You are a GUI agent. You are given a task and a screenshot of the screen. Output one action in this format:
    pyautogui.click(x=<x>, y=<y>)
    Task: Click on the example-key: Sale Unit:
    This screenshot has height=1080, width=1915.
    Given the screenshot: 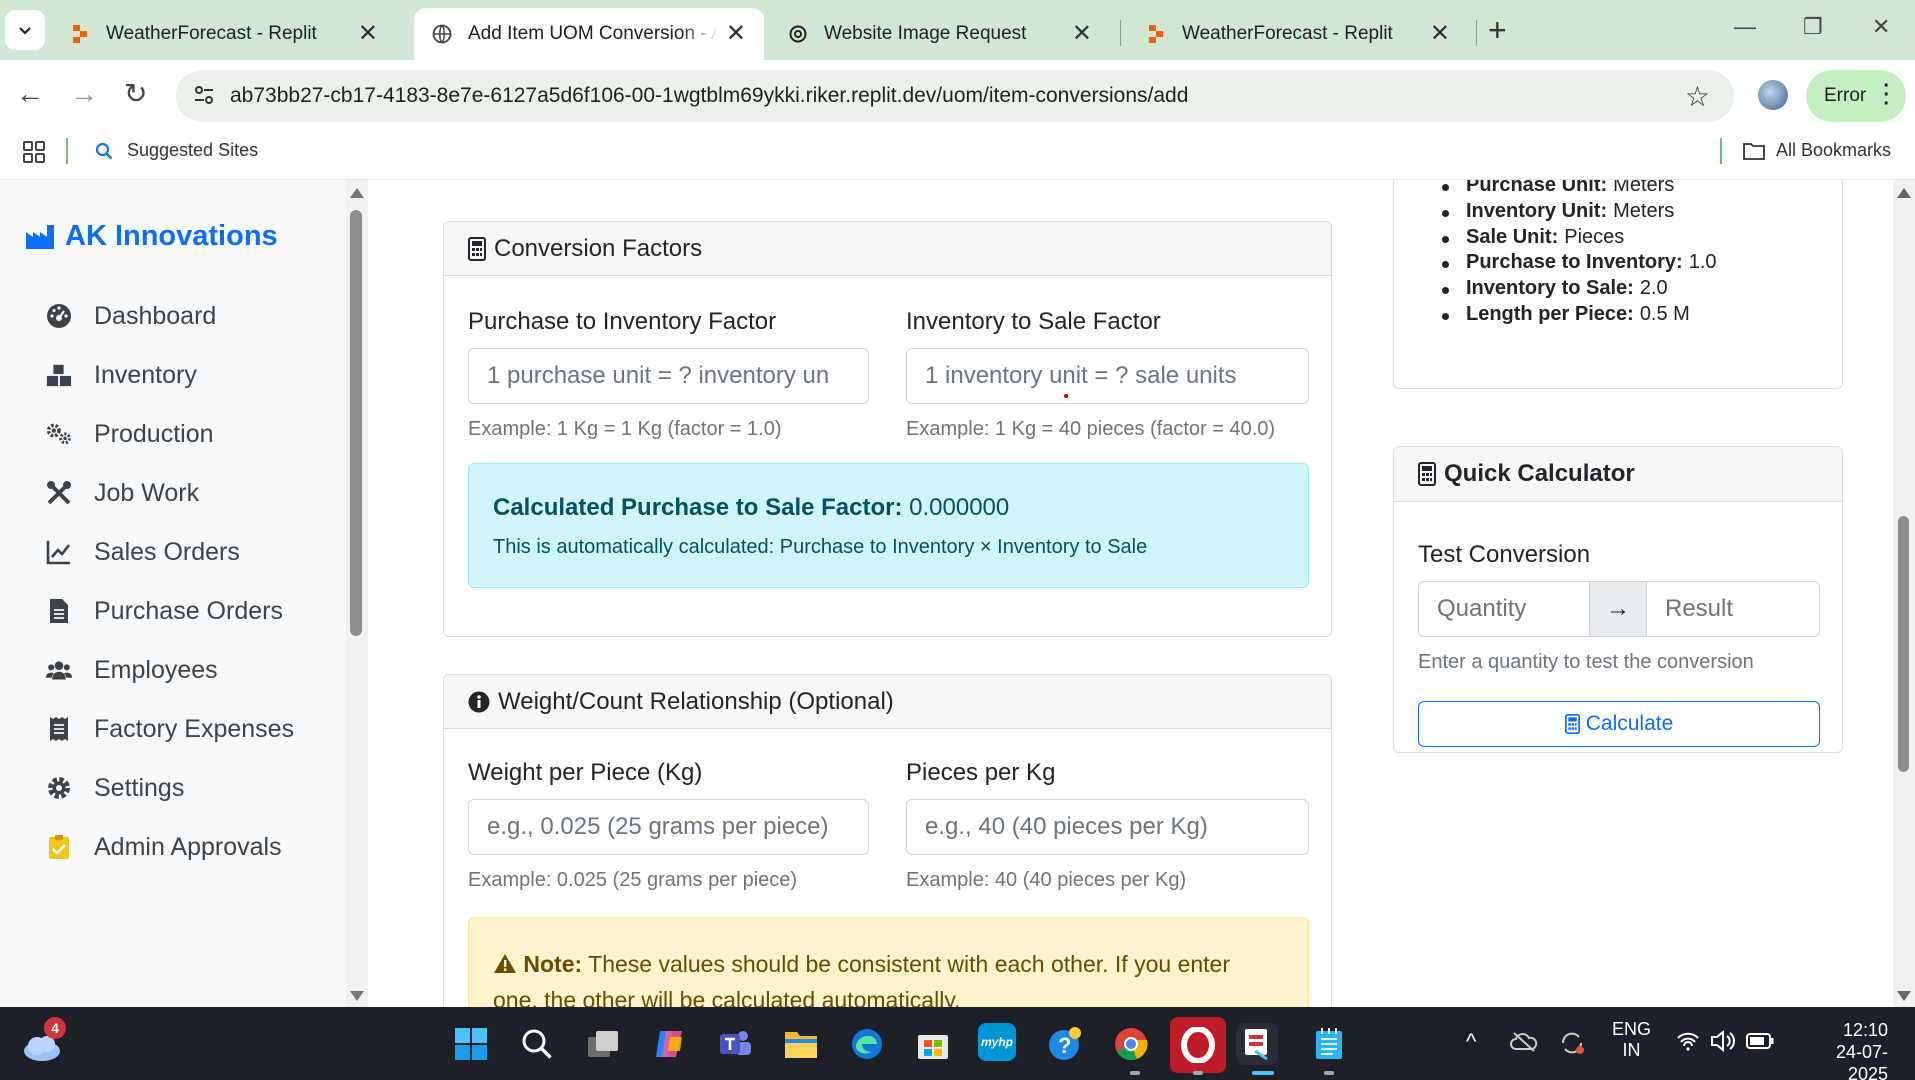 What is the action you would take?
    pyautogui.click(x=1512, y=237)
    